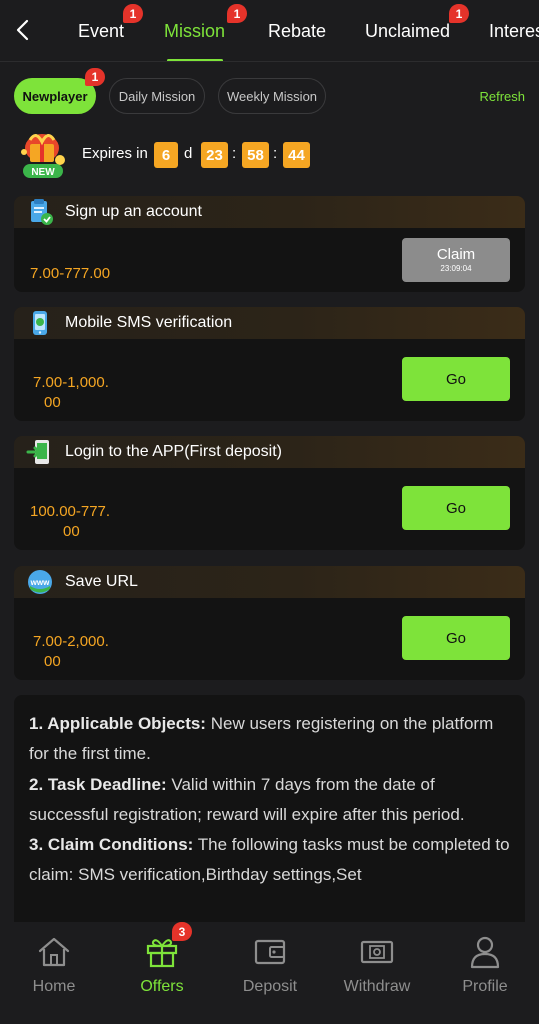 This screenshot has height=1024, width=539. Describe the element at coordinates (54, 973) in the screenshot. I see `nav-home: Home` at that location.